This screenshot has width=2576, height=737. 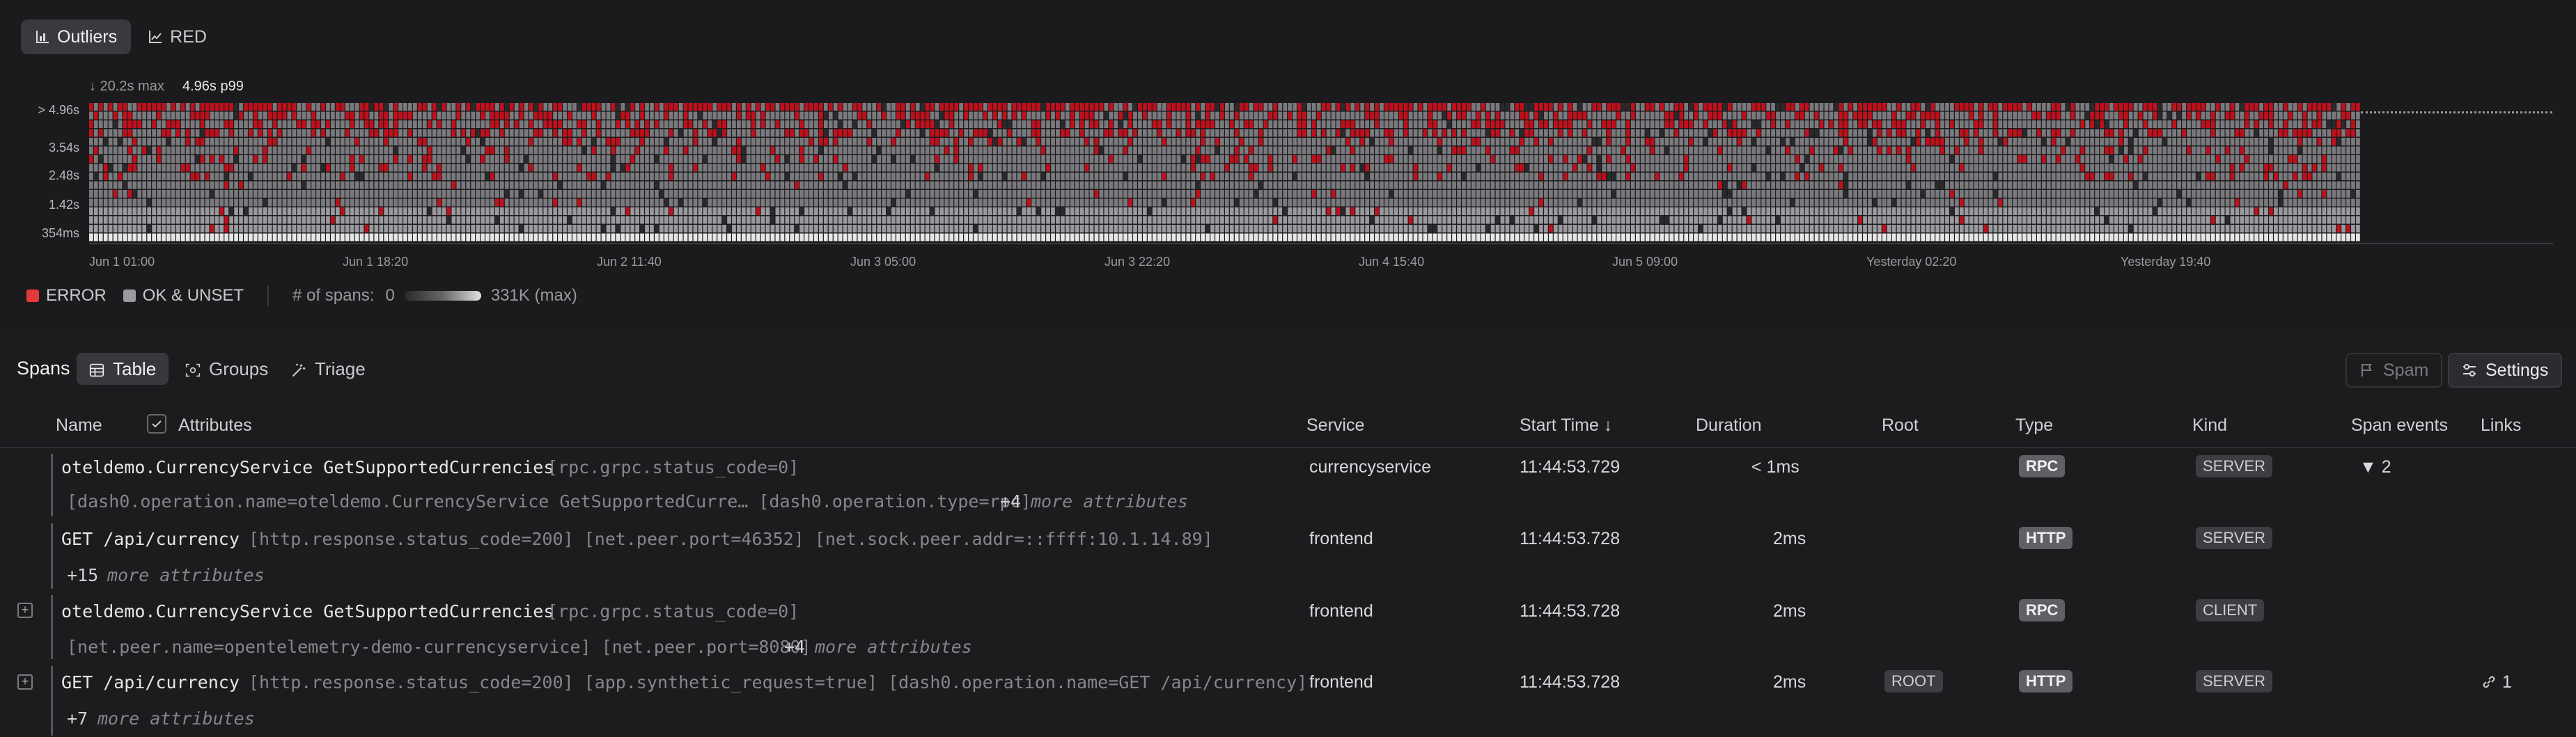 I want to click on tab-outliers: Outliers, so click(x=76, y=36).